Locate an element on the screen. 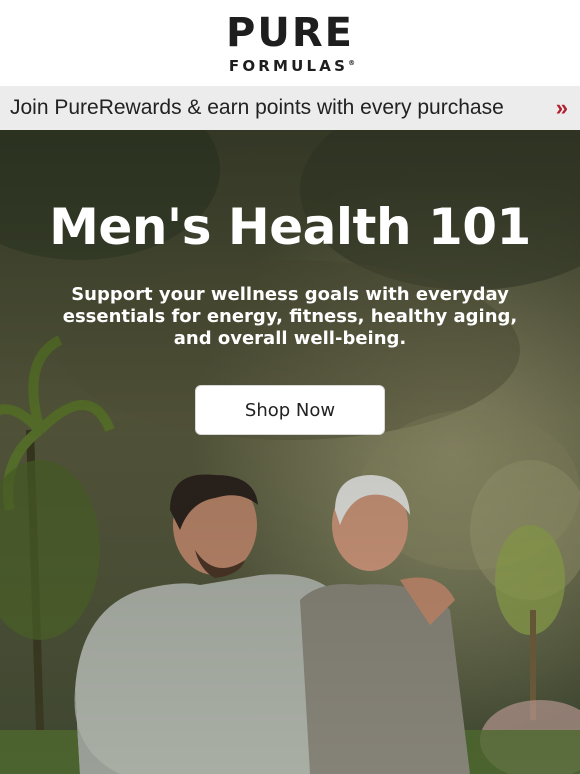  logo-main: PURE is located at coordinates (290, 33).